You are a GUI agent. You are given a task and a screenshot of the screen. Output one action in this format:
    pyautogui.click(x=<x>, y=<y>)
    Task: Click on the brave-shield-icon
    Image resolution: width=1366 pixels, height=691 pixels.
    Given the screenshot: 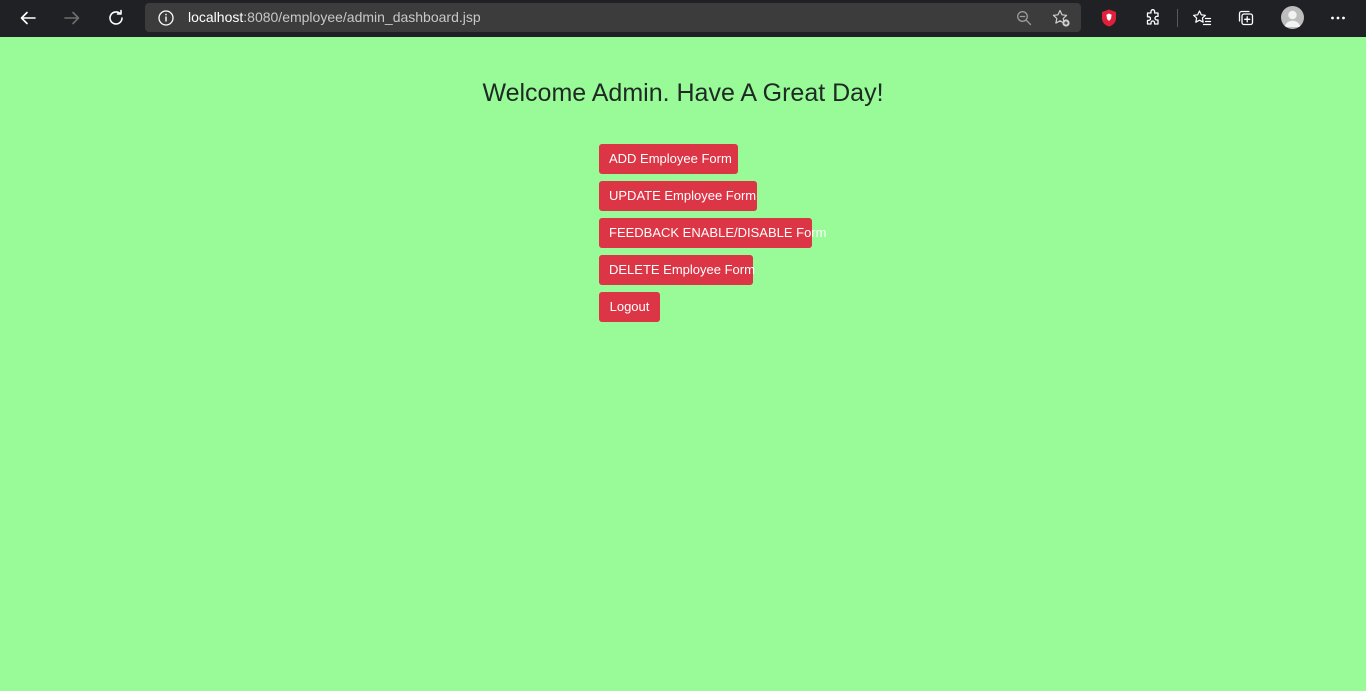 What is the action you would take?
    pyautogui.click(x=1109, y=18)
    